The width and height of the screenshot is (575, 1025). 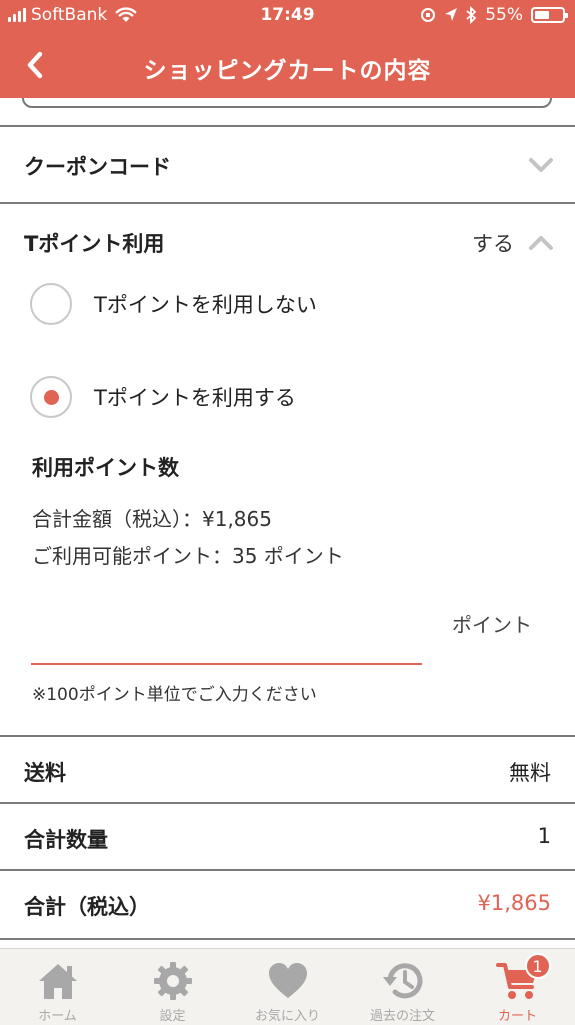 What do you see at coordinates (493, 244) in the screenshot?
I see `tpoint-value: する` at bounding box center [493, 244].